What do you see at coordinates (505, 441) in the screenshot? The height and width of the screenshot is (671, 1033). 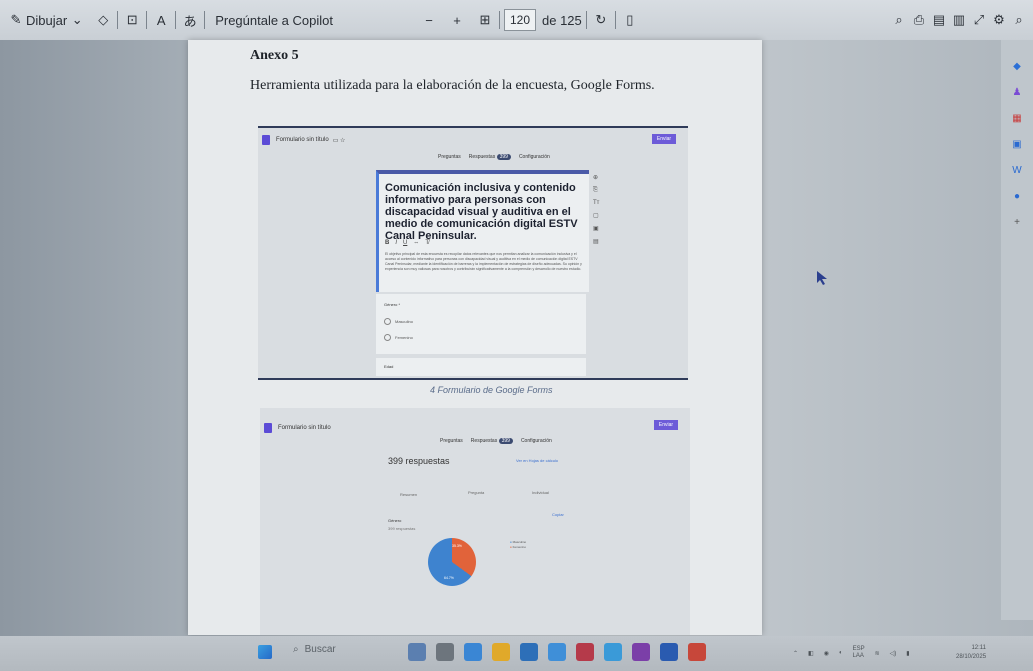 I see `responses-badge: 399` at bounding box center [505, 441].